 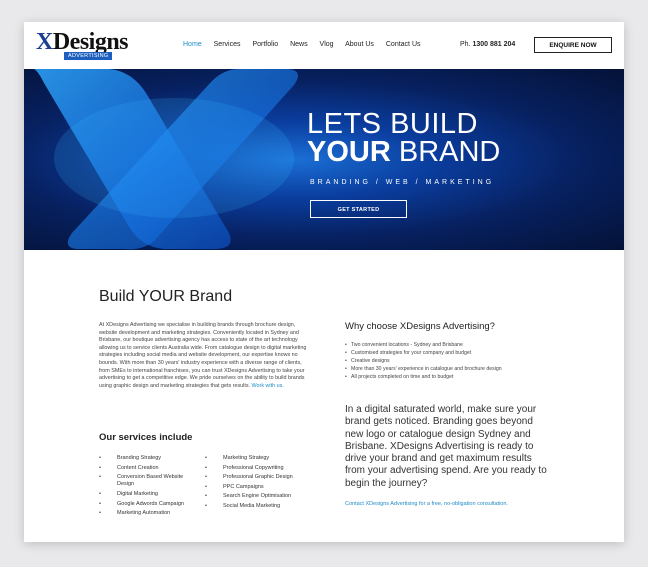 What do you see at coordinates (88, 56) in the screenshot?
I see `logo-subtitle: ADVERTISING` at bounding box center [88, 56].